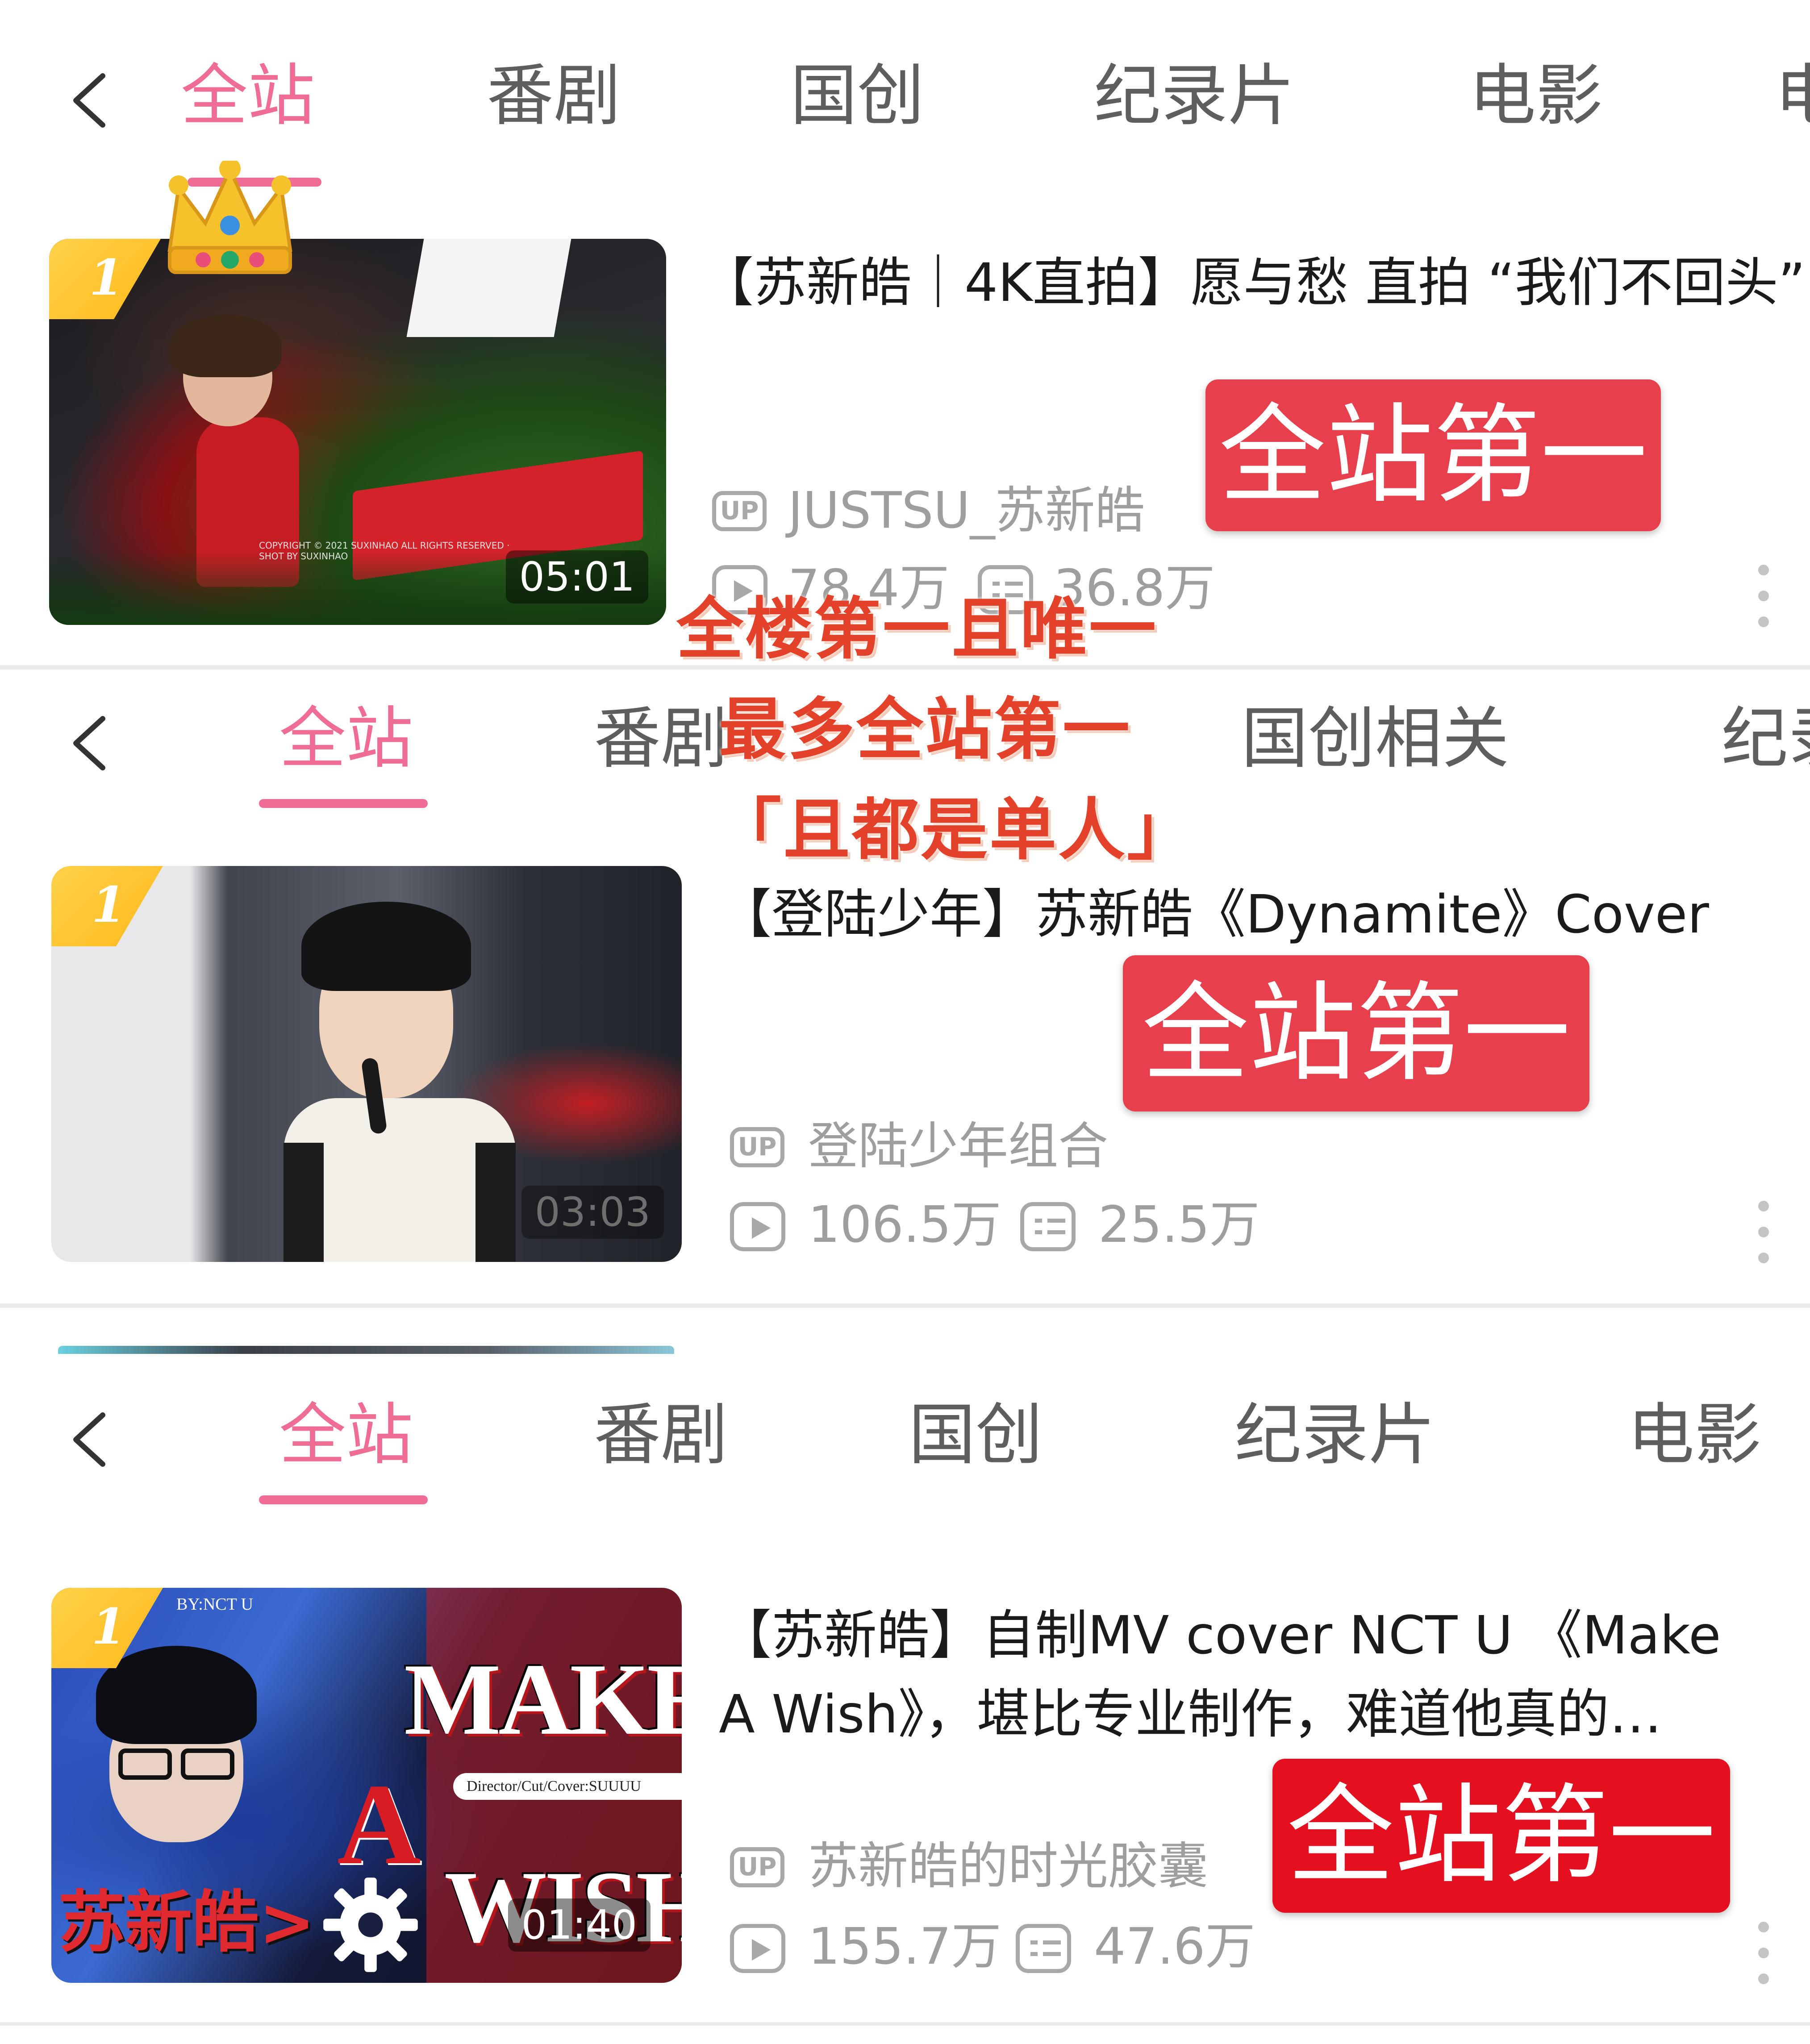  Describe the element at coordinates (215, 1604) in the screenshot. I see `thumbnail-by-text: BY:NCT U` at that location.